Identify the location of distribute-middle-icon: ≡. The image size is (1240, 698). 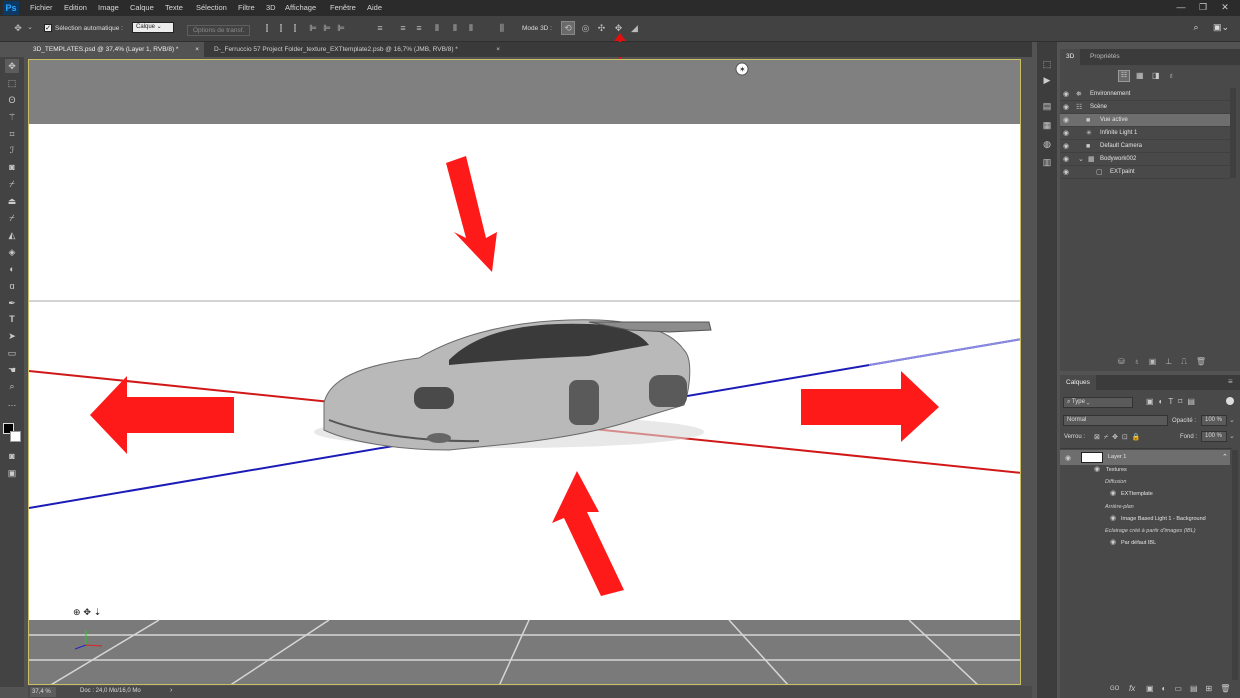
(403, 28).